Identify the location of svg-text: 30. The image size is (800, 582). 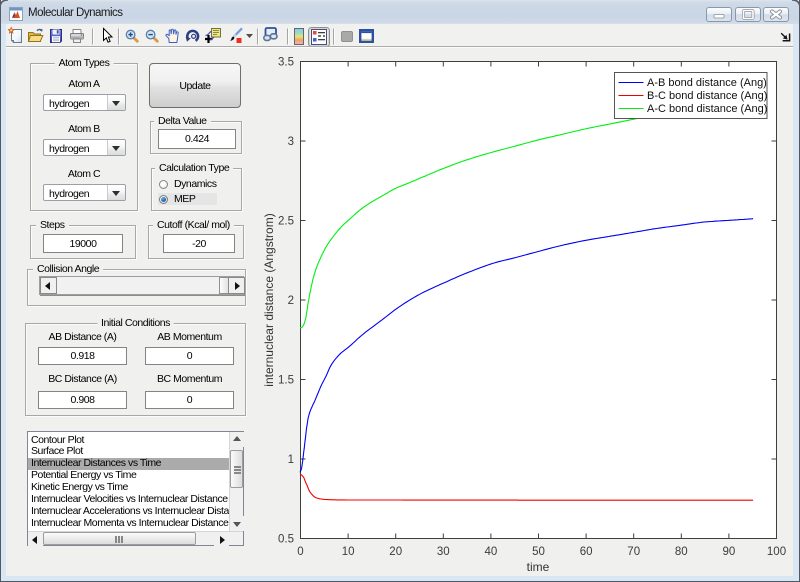
(443, 552).